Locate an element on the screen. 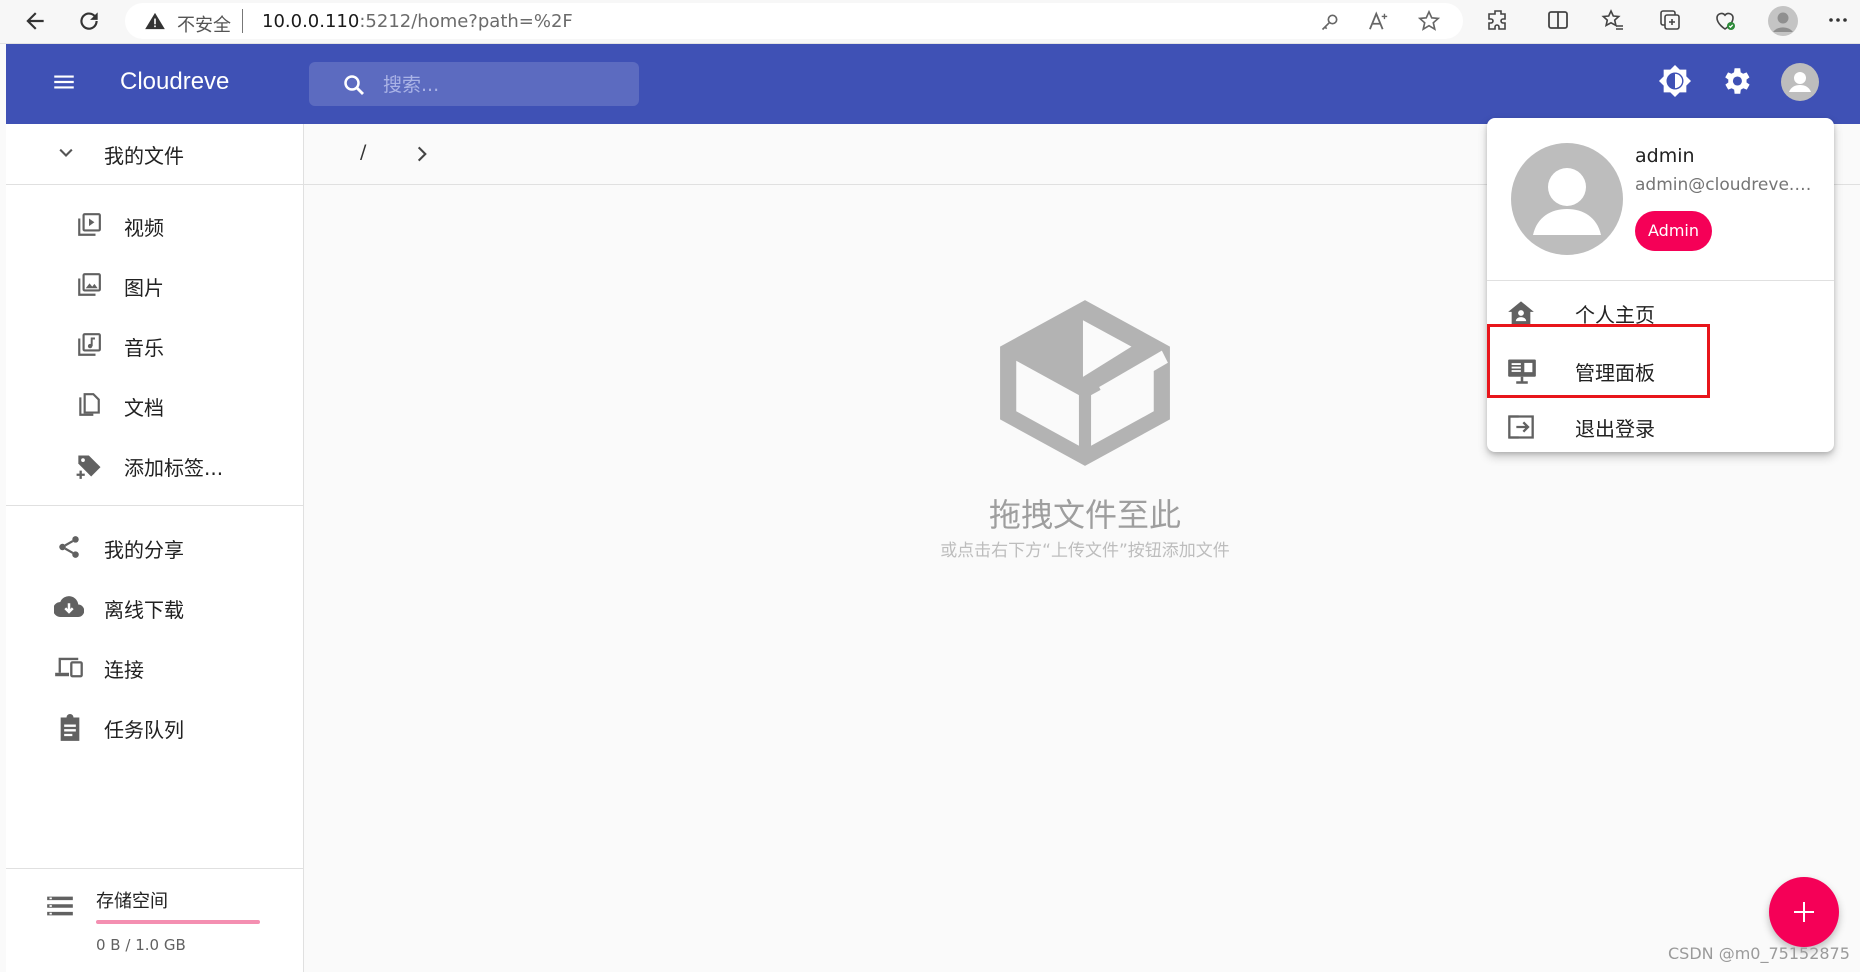  storage-title: 存储空间 is located at coordinates (132, 901).